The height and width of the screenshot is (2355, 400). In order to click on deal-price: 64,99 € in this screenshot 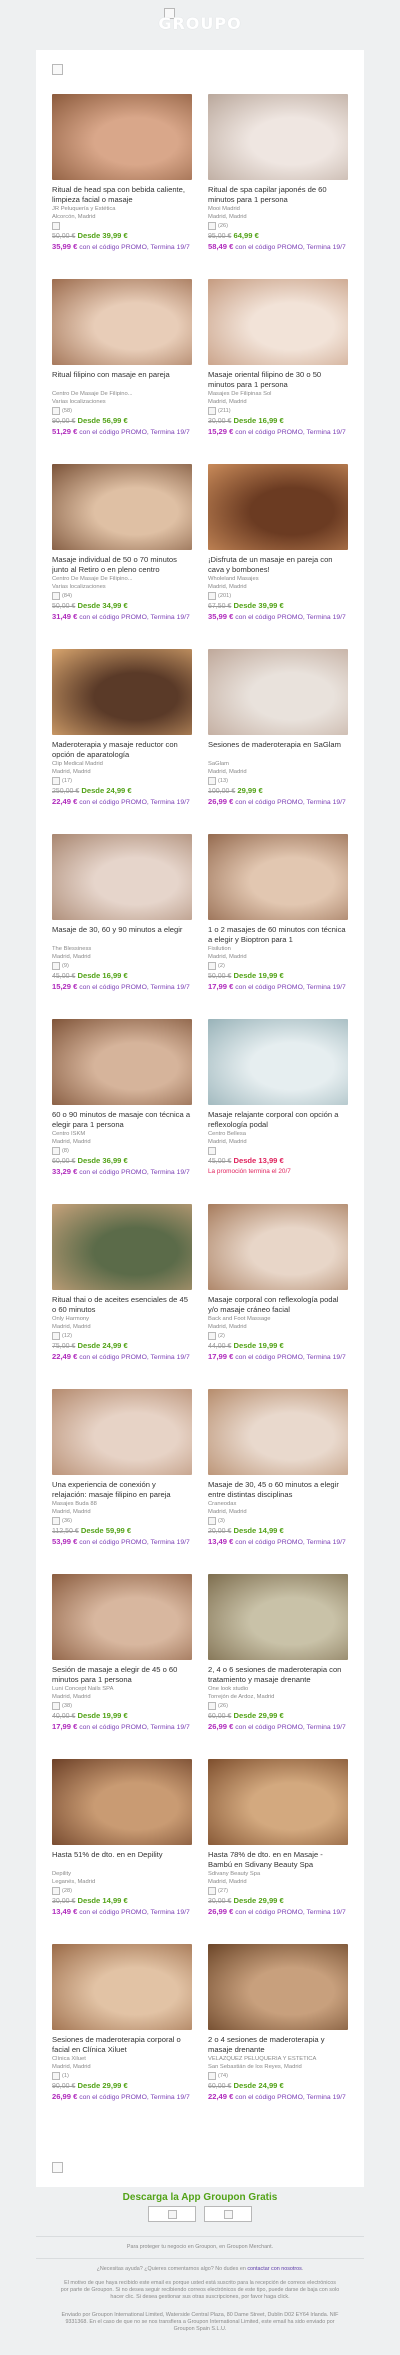, I will do `click(246, 235)`.